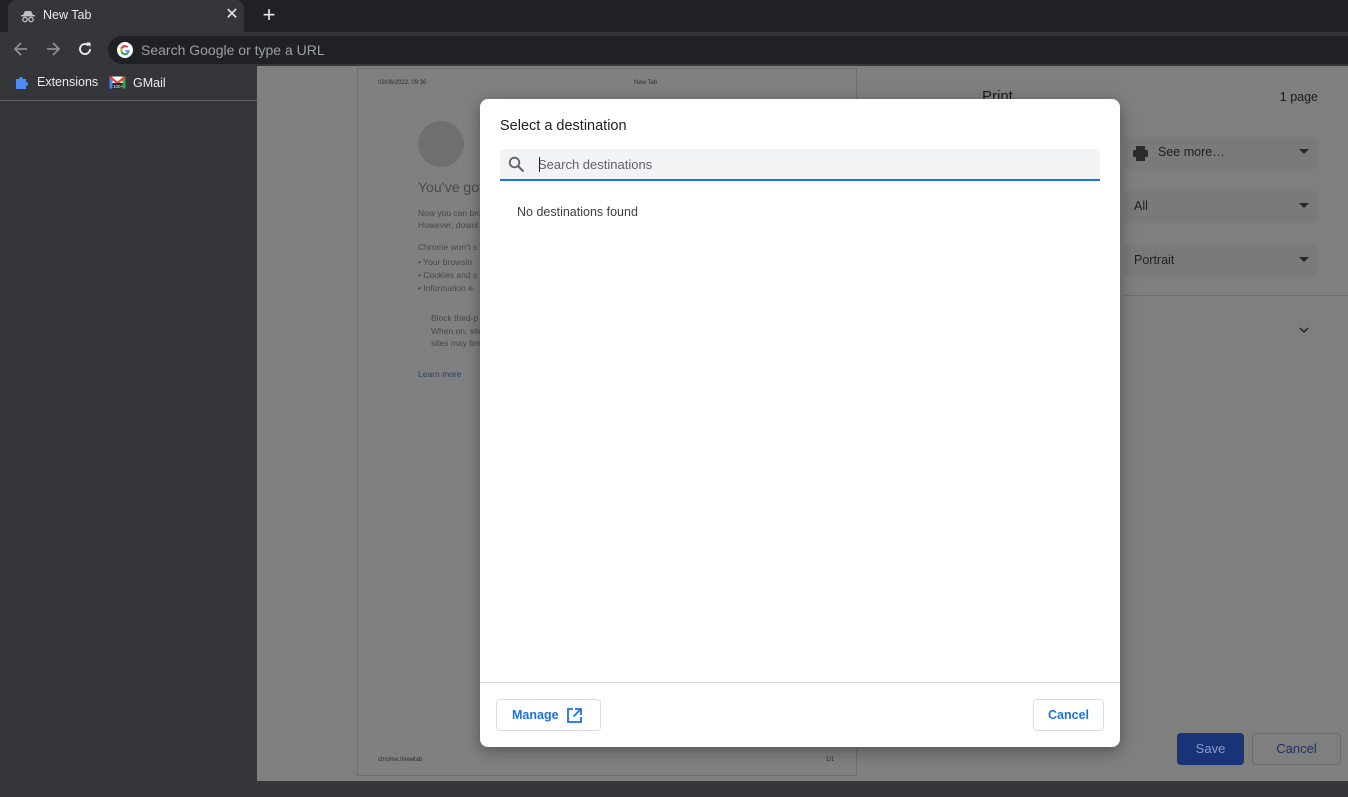 This screenshot has height=797, width=1348. Describe the element at coordinates (125, 50) in the screenshot. I see `google-logo-icon` at that location.